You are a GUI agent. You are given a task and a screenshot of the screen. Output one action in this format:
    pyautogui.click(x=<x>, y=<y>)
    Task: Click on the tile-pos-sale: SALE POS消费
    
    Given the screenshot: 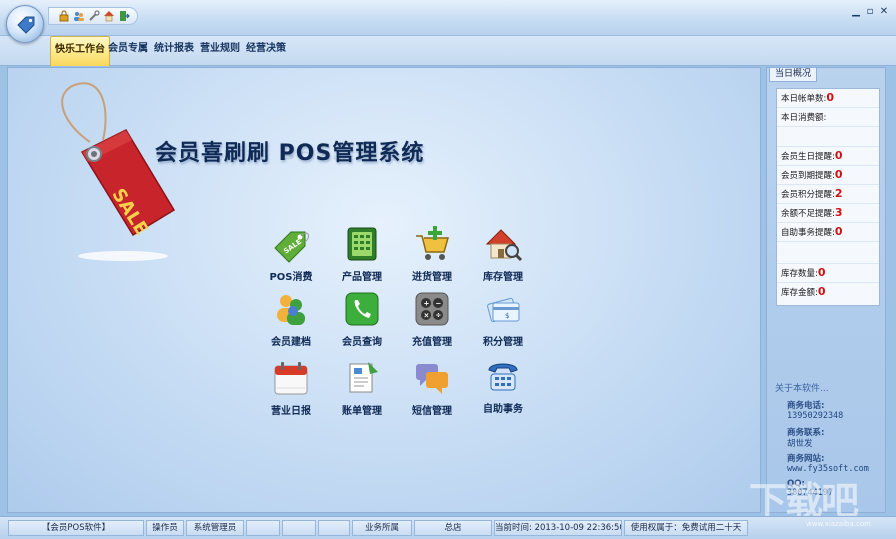 What is the action you would take?
    pyautogui.click(x=291, y=256)
    